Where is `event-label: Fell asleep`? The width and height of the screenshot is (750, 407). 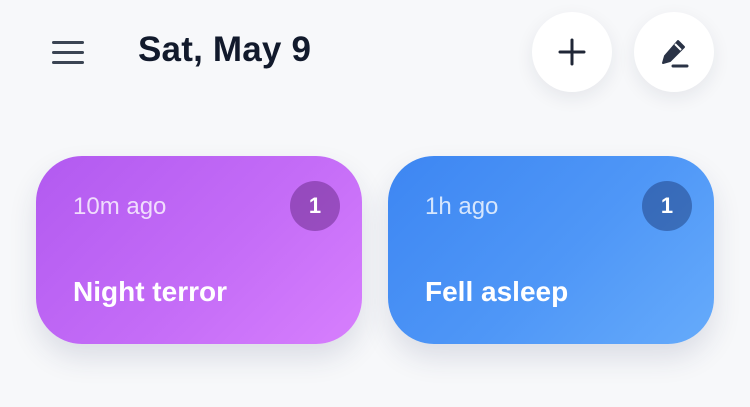 event-label: Fell asleep is located at coordinates (497, 291).